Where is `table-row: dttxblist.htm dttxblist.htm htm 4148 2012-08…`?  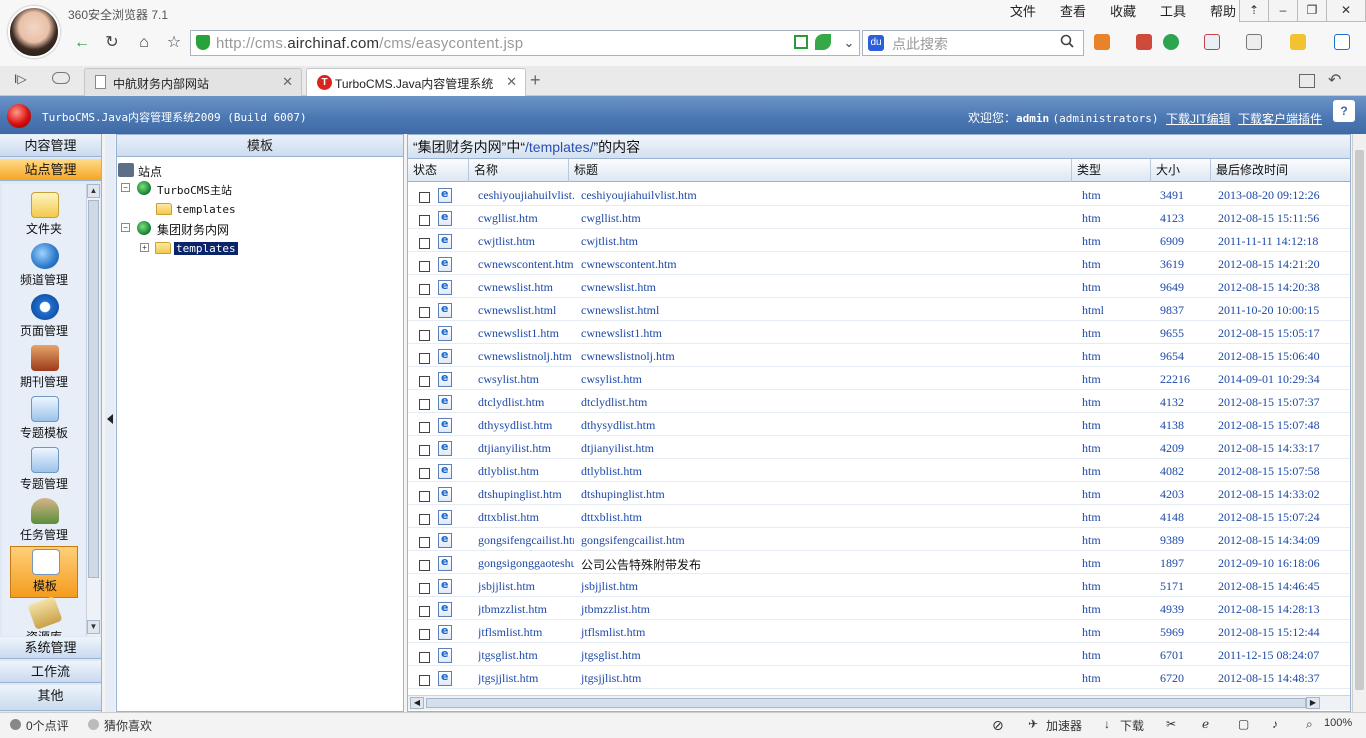 table-row: dttxblist.htm dttxblist.htm htm 4148 2012-08… is located at coordinates (879, 516).